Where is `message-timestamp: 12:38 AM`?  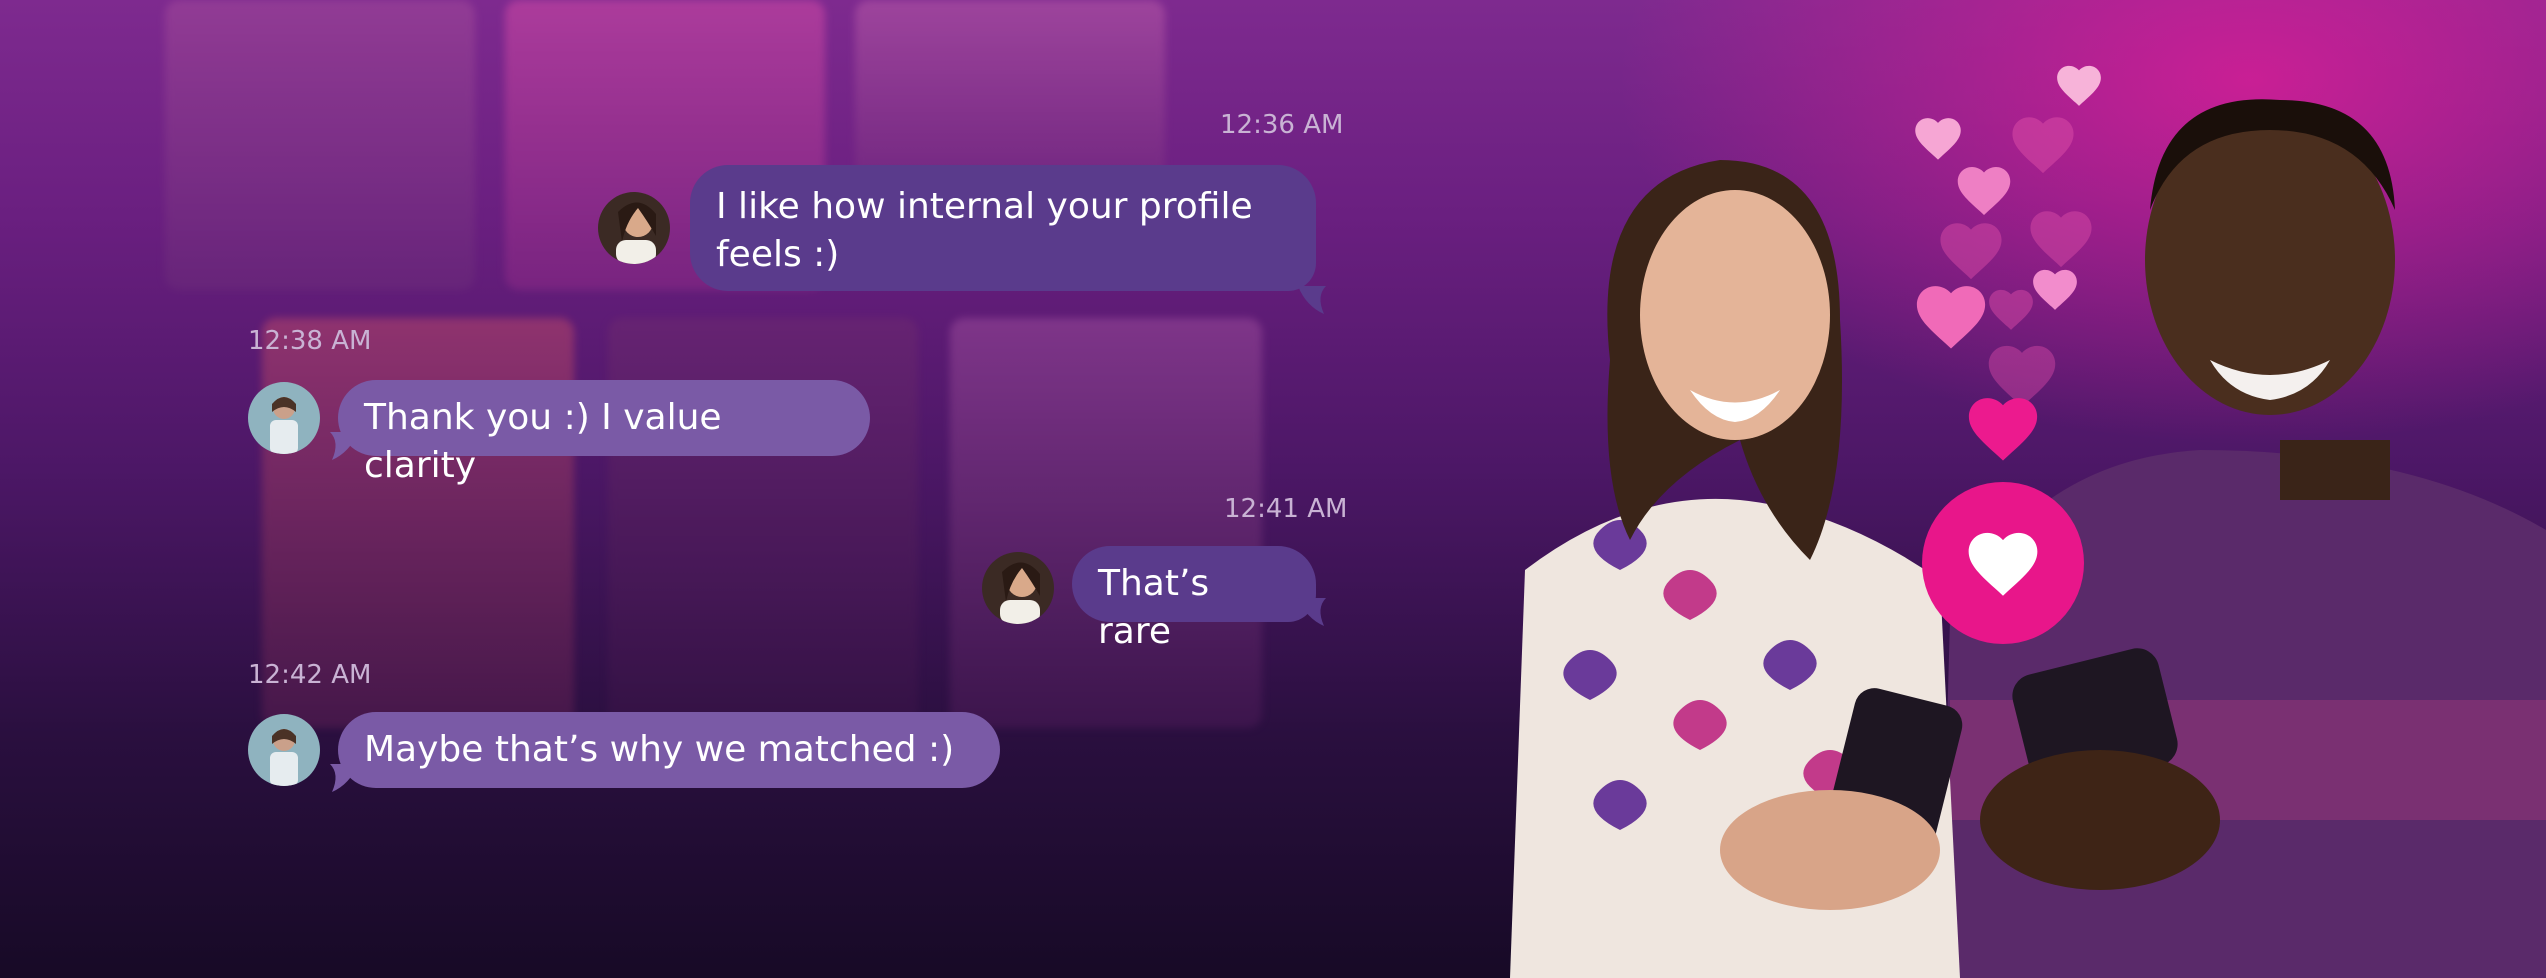 message-timestamp: 12:38 AM is located at coordinates (310, 341).